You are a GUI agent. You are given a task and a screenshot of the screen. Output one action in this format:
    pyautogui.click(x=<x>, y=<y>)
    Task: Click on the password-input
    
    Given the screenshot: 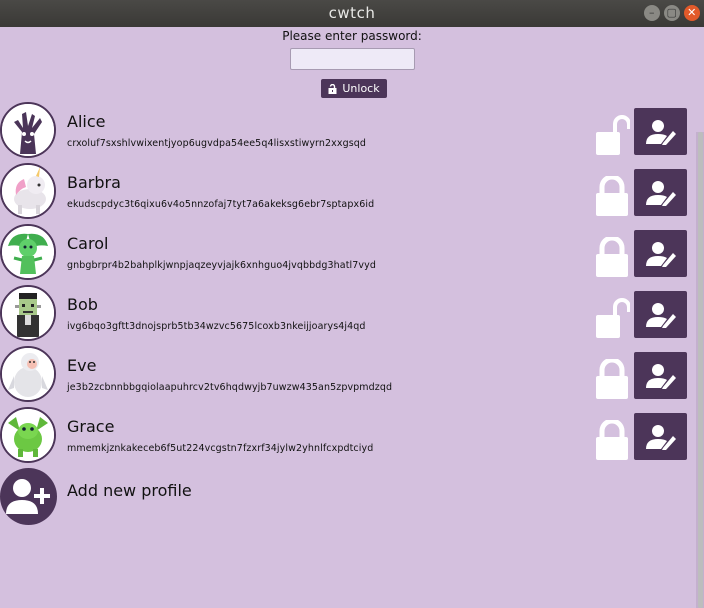 What is the action you would take?
    pyautogui.click(x=352, y=59)
    